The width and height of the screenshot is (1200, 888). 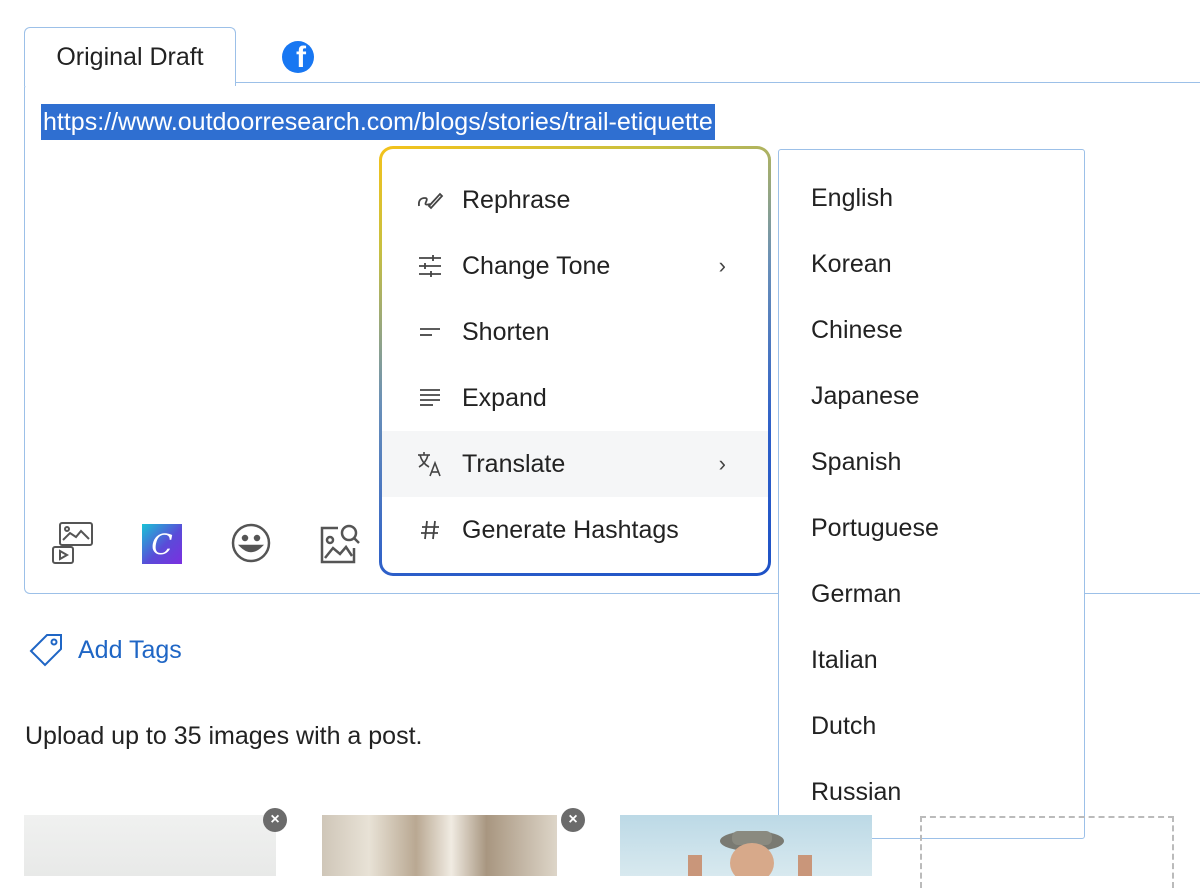 I want to click on language-option-chinese: Chinese, so click(x=857, y=330).